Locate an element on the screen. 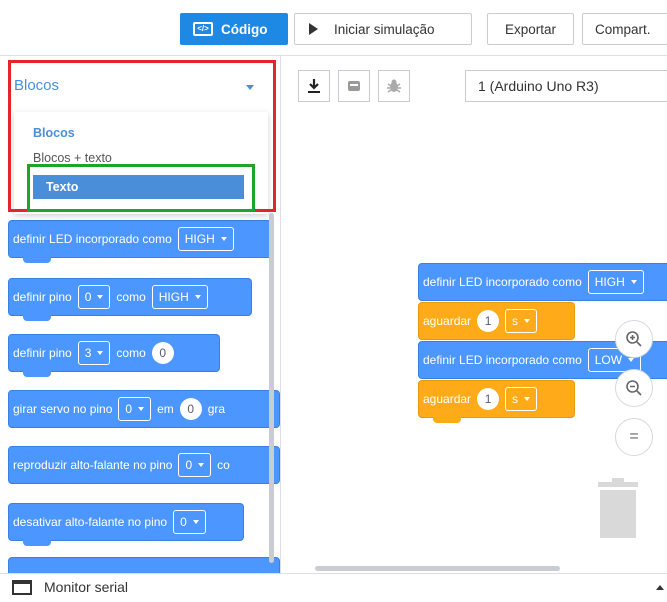  zoom-in-icon is located at coordinates (634, 339).